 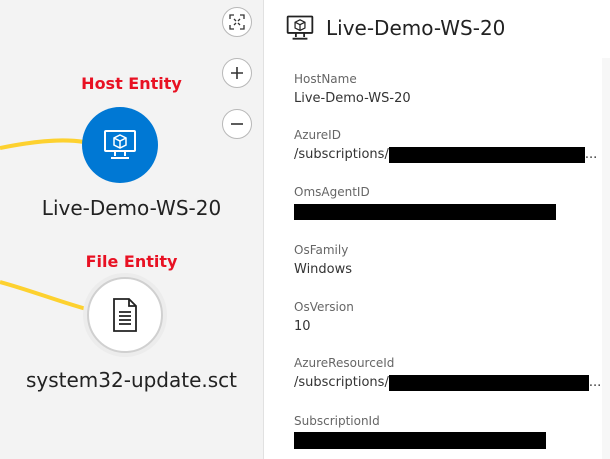 What do you see at coordinates (302, 326) in the screenshot?
I see `field-value: 10` at bounding box center [302, 326].